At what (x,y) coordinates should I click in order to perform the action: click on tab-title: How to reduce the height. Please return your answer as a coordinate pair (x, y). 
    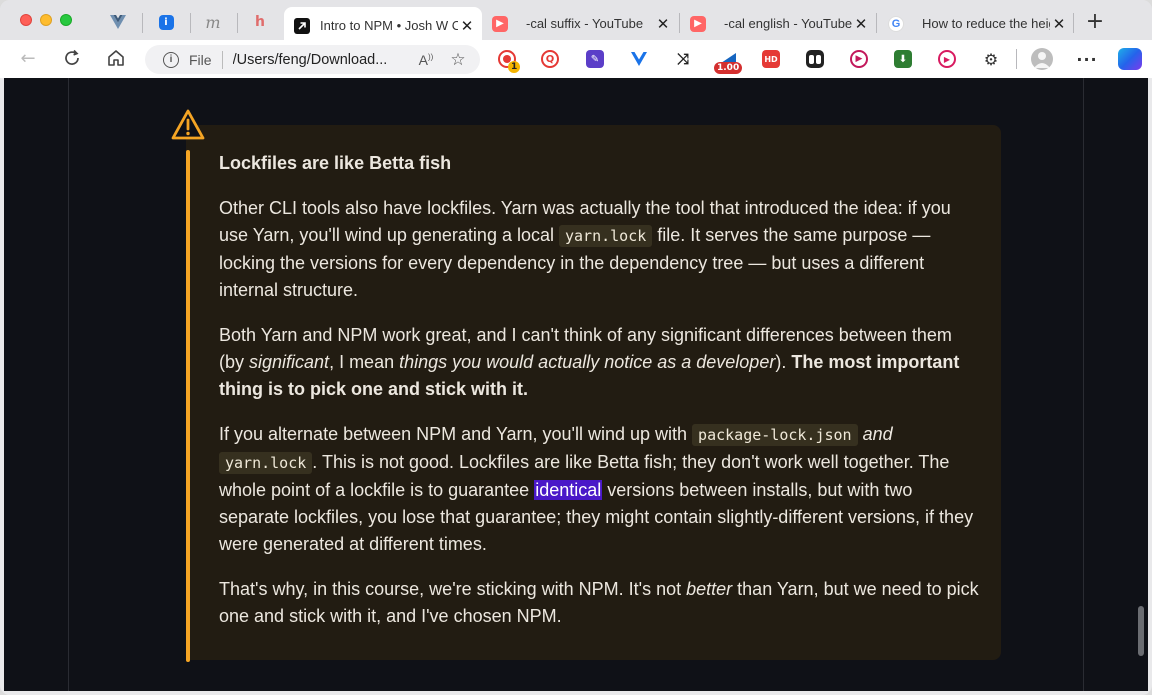
    Looking at the image, I should click on (986, 23).